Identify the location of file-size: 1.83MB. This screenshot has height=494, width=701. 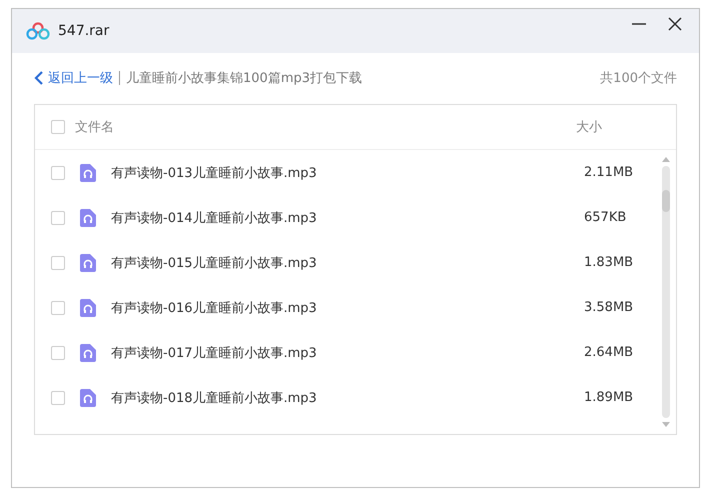
(609, 262).